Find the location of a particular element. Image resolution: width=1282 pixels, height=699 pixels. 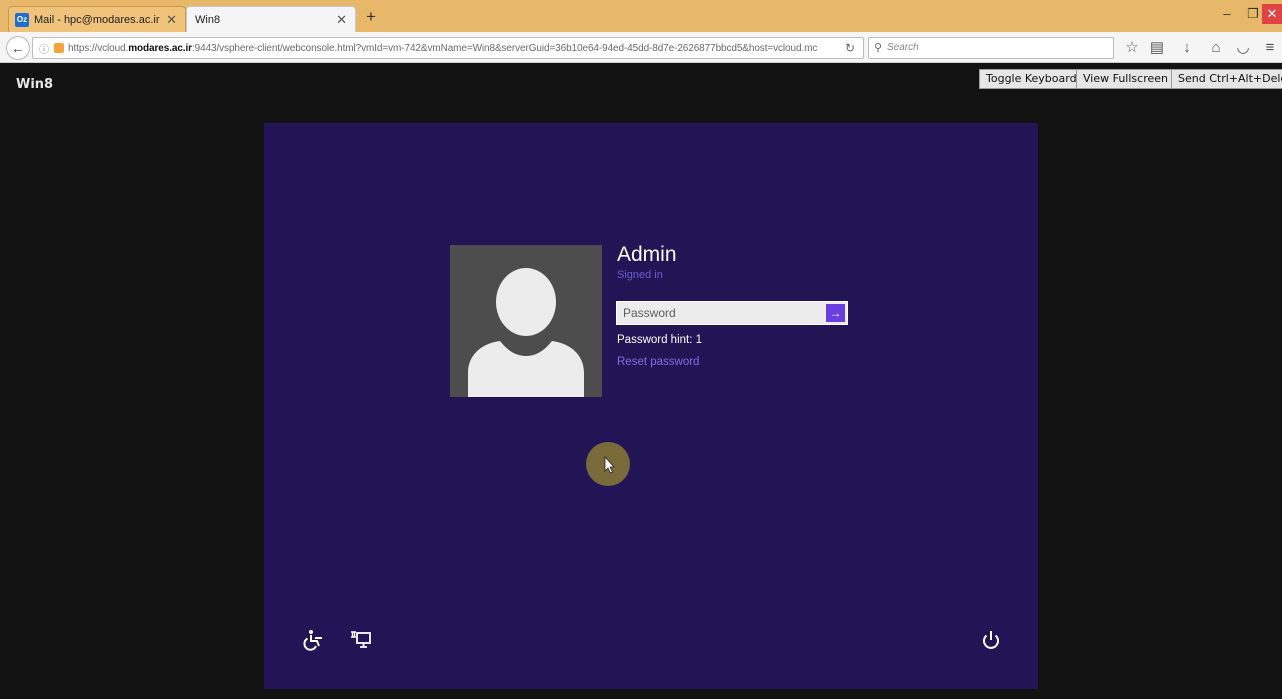

insecure-lock-icon is located at coordinates (59, 48).